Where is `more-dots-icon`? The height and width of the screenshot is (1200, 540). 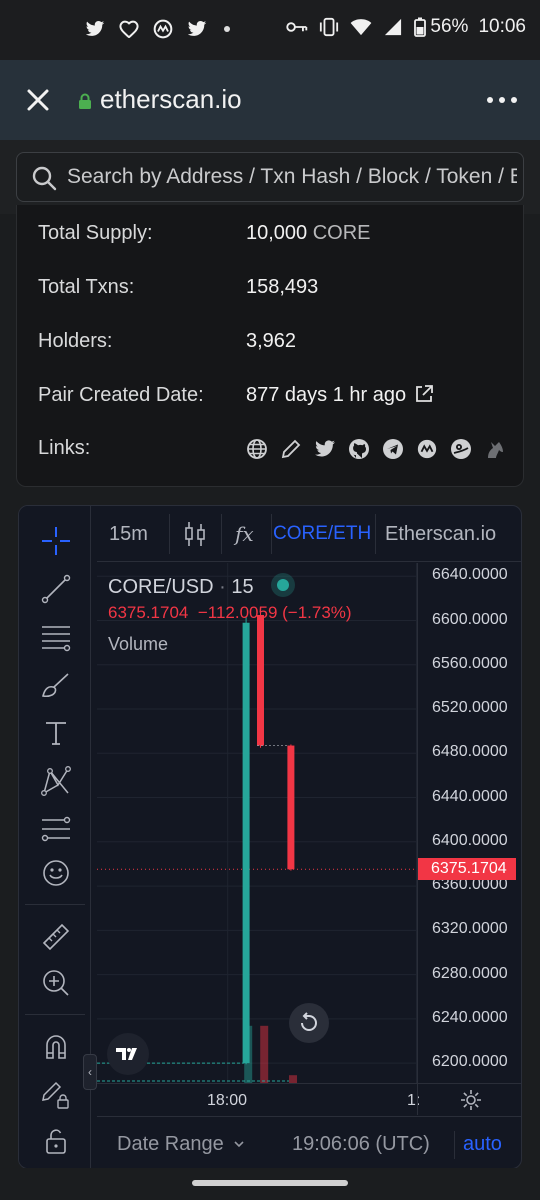 more-dots-icon is located at coordinates (502, 100).